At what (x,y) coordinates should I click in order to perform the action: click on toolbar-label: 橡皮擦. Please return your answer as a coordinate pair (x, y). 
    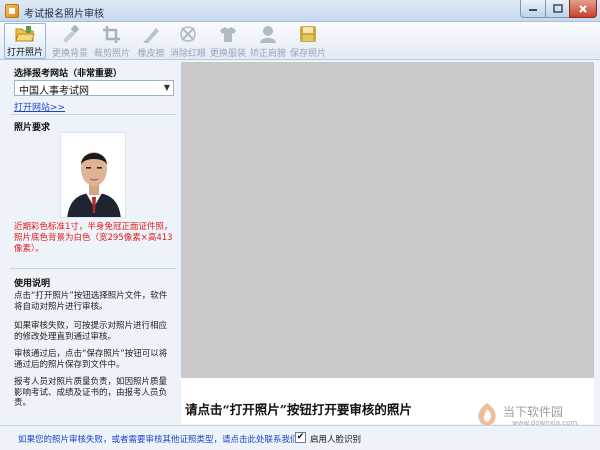
    Looking at the image, I should click on (151, 54).